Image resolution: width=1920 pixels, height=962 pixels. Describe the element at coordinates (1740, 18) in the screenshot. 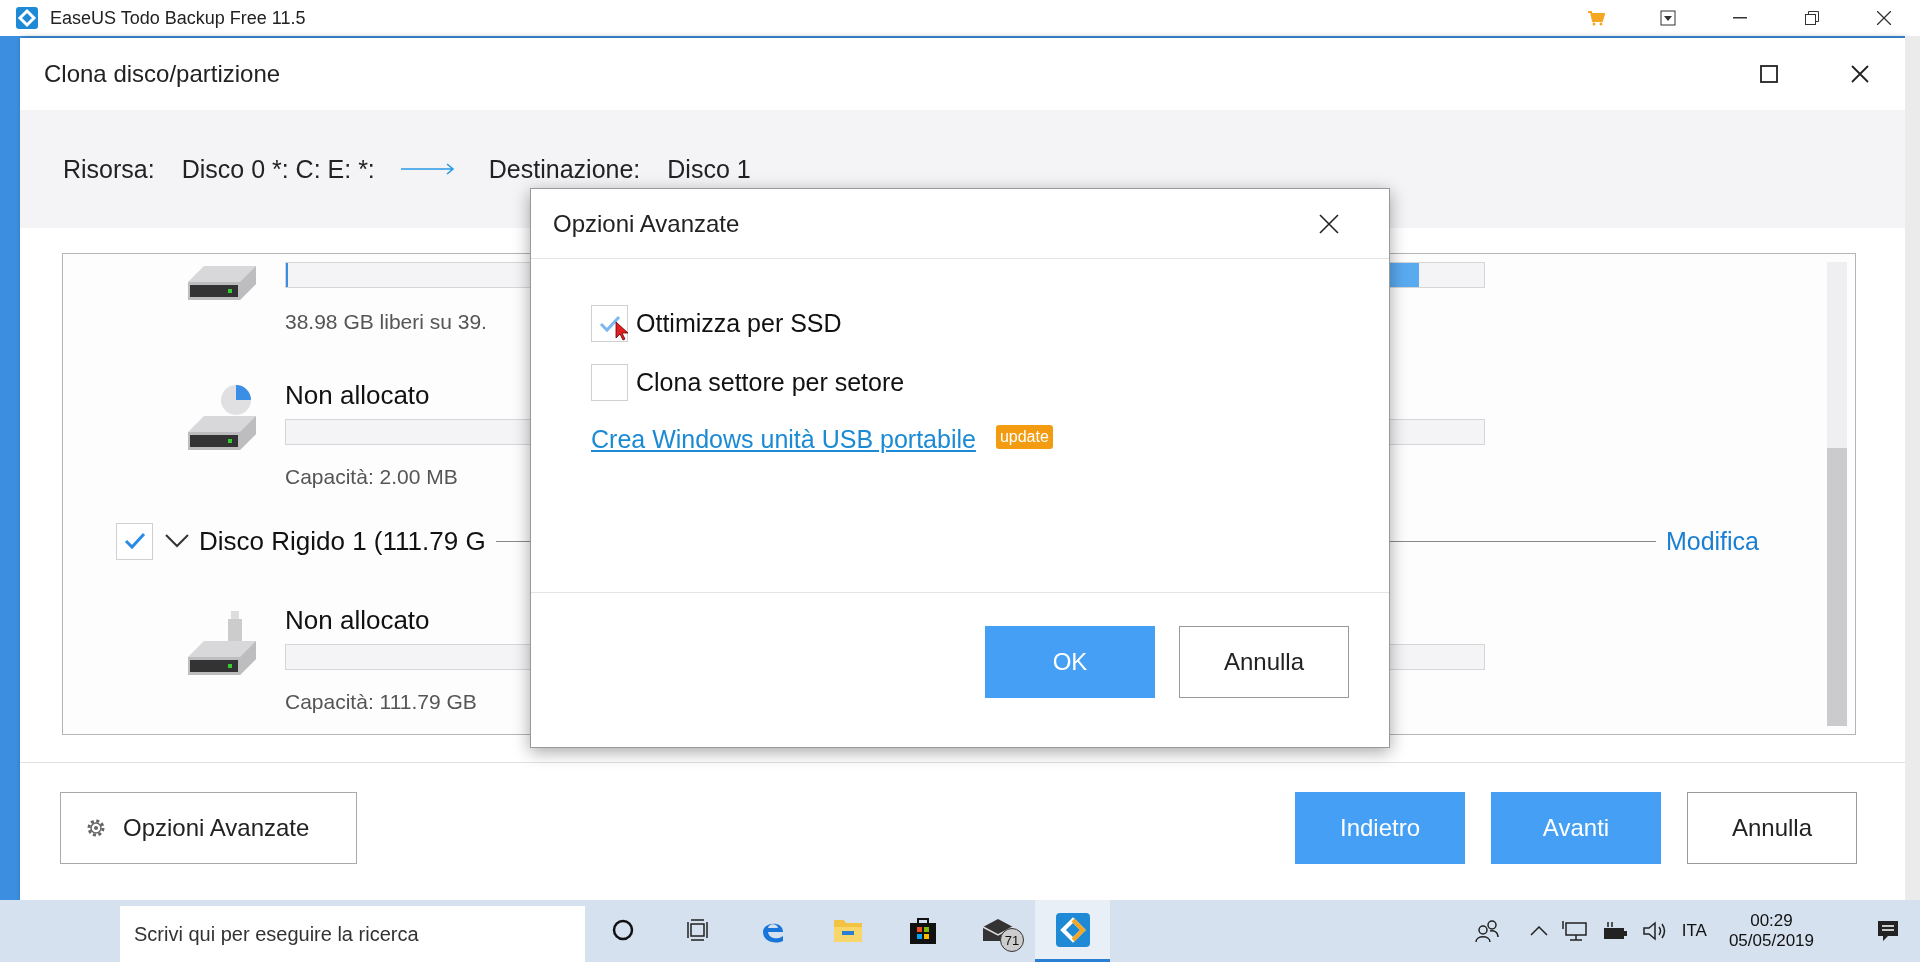

I see `minimize-icon` at that location.